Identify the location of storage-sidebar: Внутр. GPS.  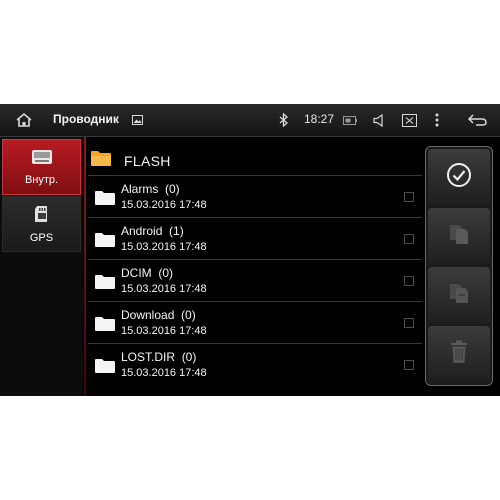
(41, 266).